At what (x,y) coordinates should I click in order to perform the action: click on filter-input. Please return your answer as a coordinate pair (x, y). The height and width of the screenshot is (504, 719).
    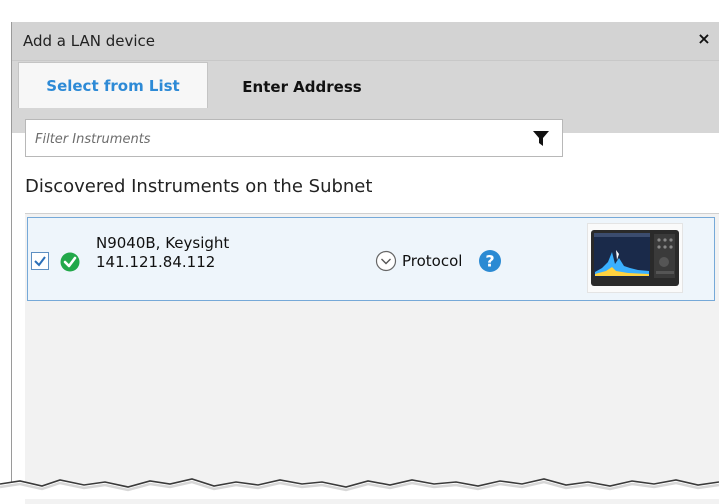
    Looking at the image, I should click on (275, 139).